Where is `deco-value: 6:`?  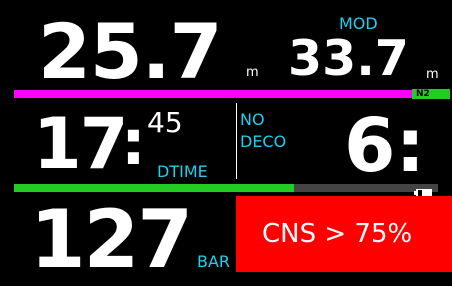 deco-value: 6: is located at coordinates (385, 146).